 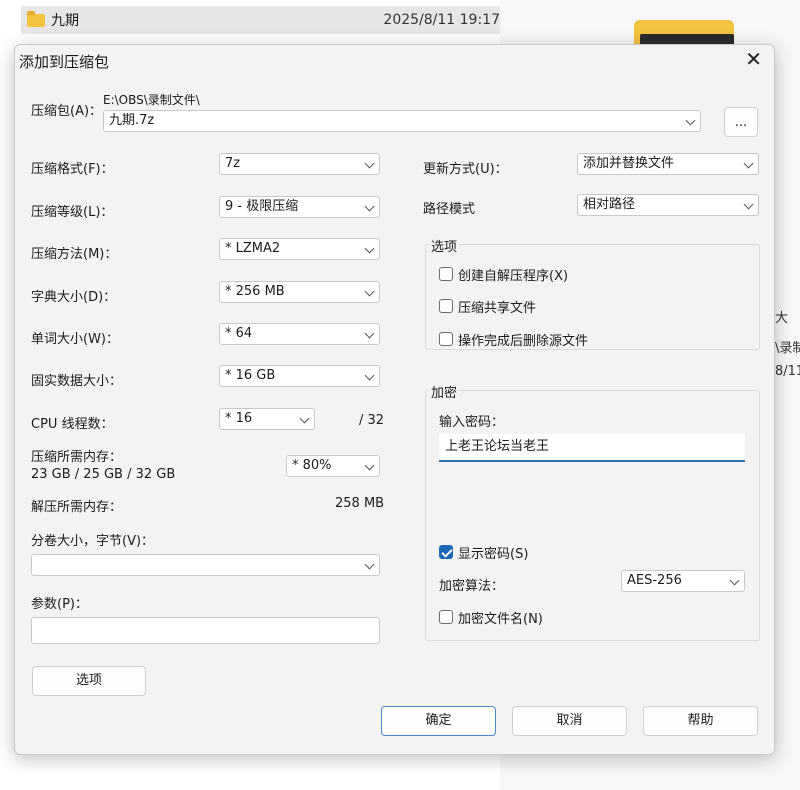 What do you see at coordinates (312, 465) in the screenshot?
I see `memory-percent-value: * 80%` at bounding box center [312, 465].